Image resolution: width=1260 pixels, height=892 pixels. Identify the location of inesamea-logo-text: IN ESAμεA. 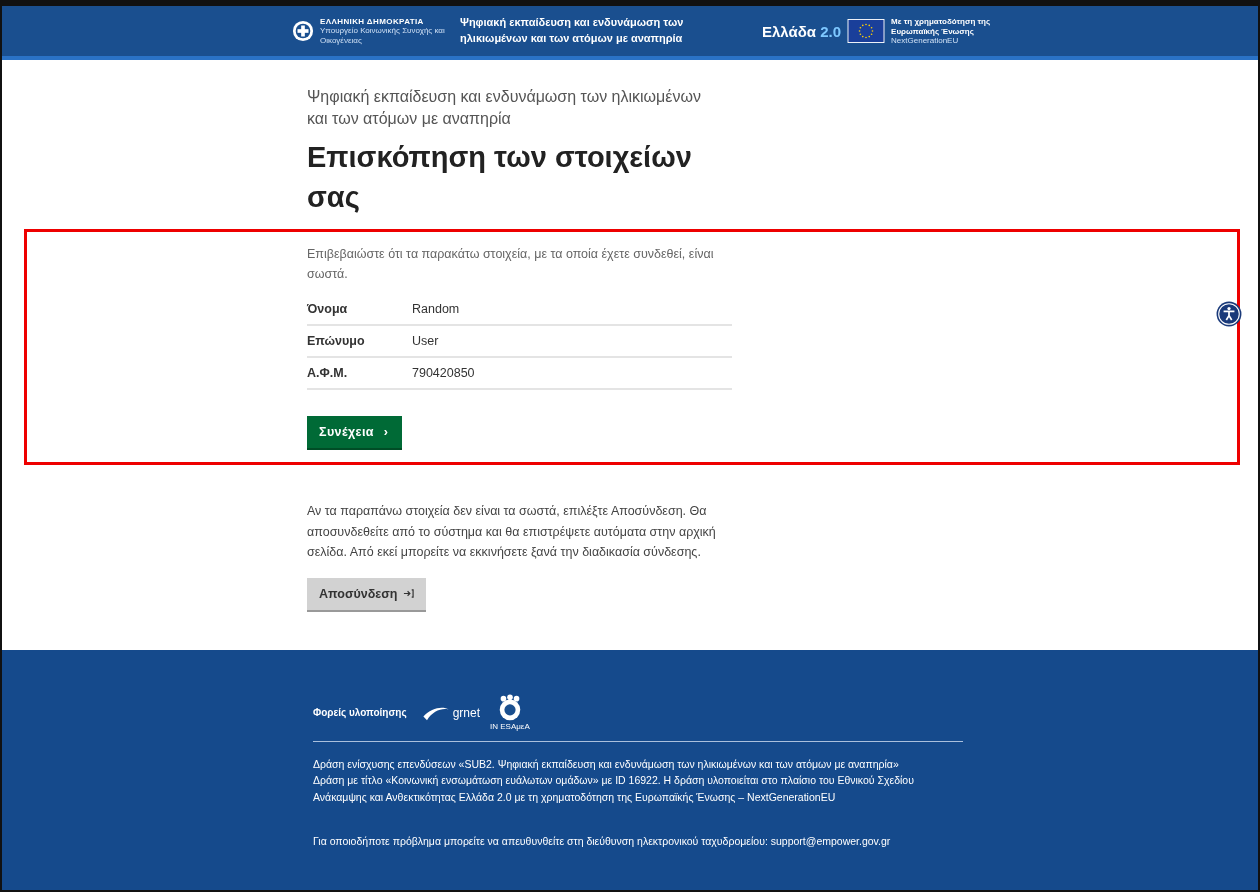
(510, 726).